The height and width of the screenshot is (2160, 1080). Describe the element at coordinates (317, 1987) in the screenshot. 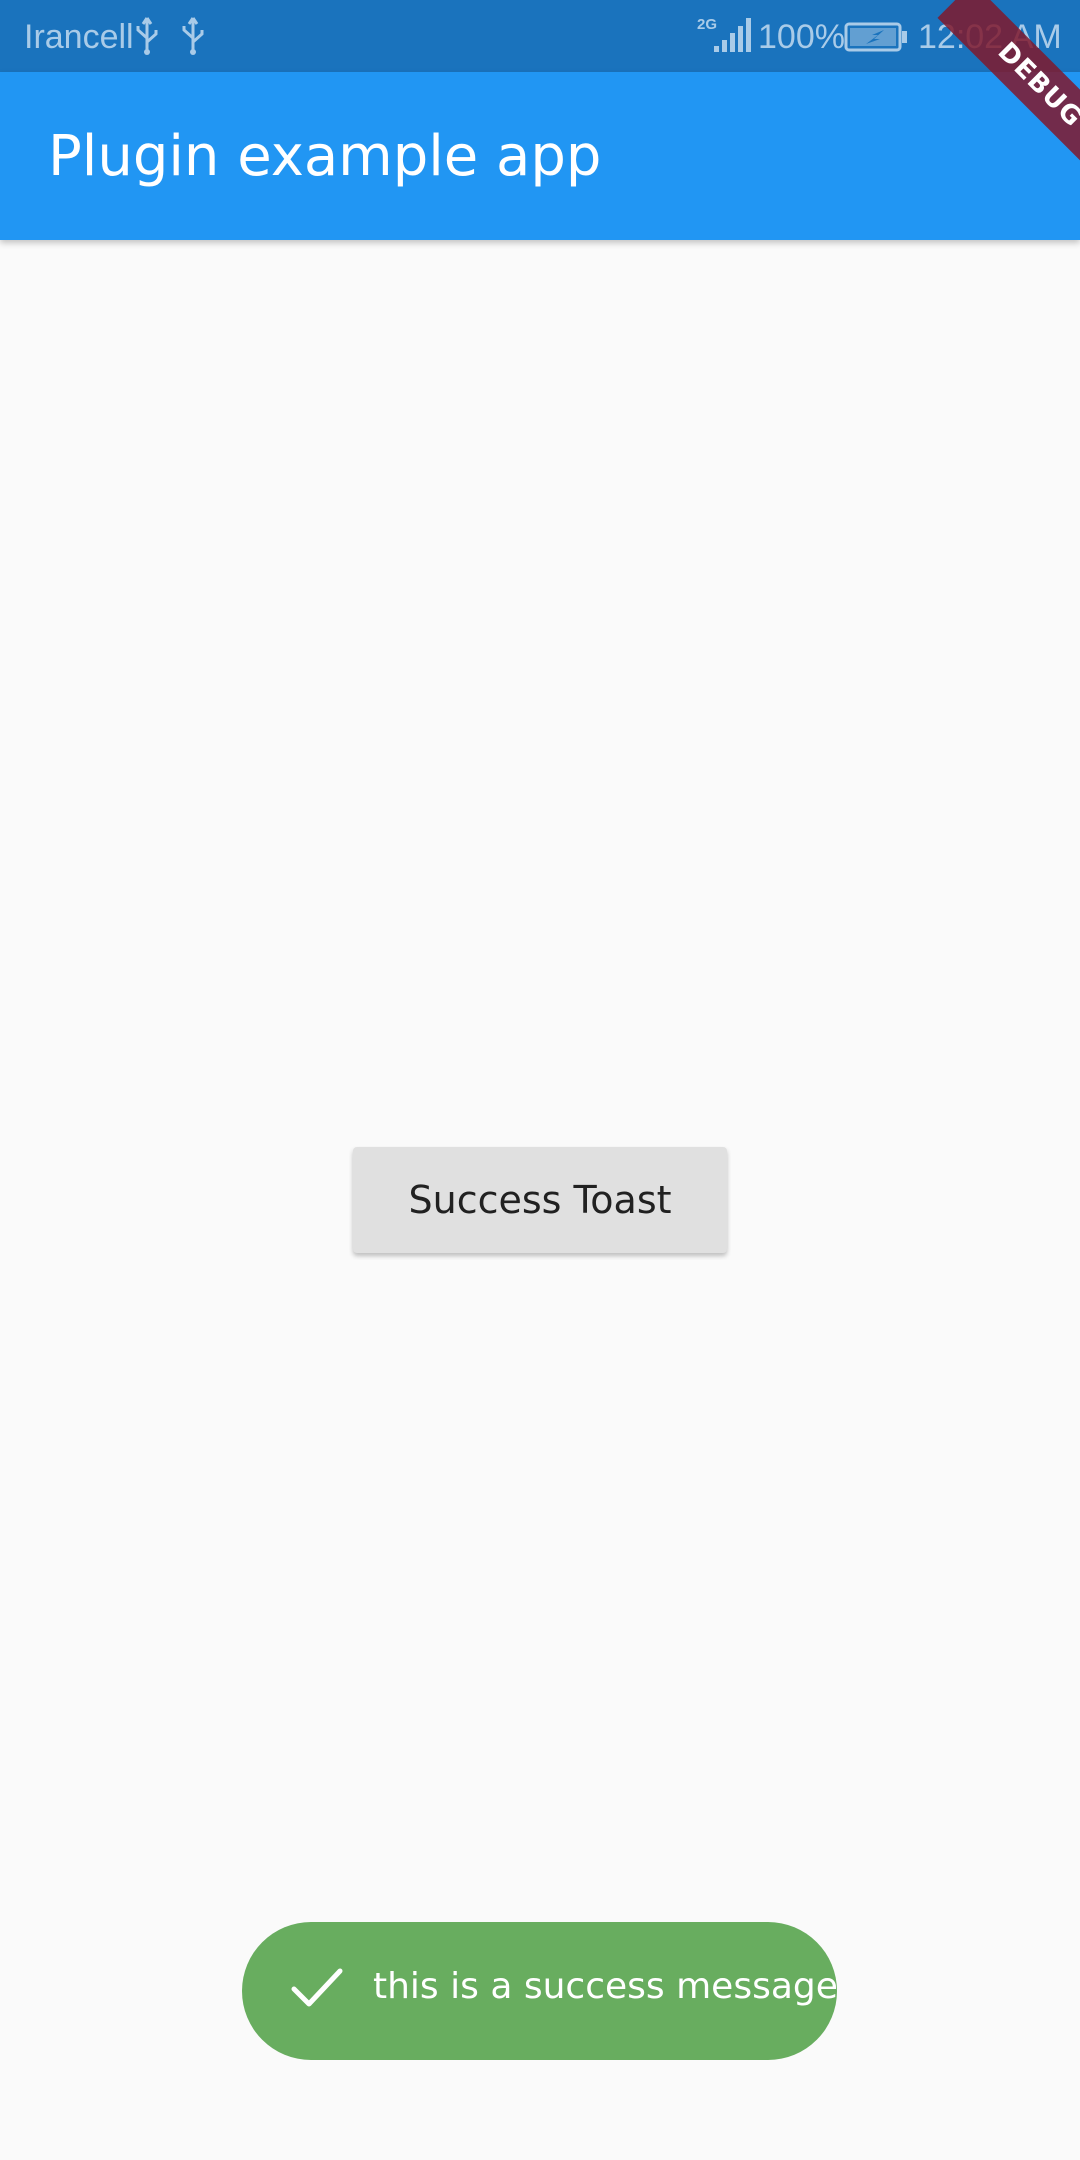

I see `check-icon` at that location.